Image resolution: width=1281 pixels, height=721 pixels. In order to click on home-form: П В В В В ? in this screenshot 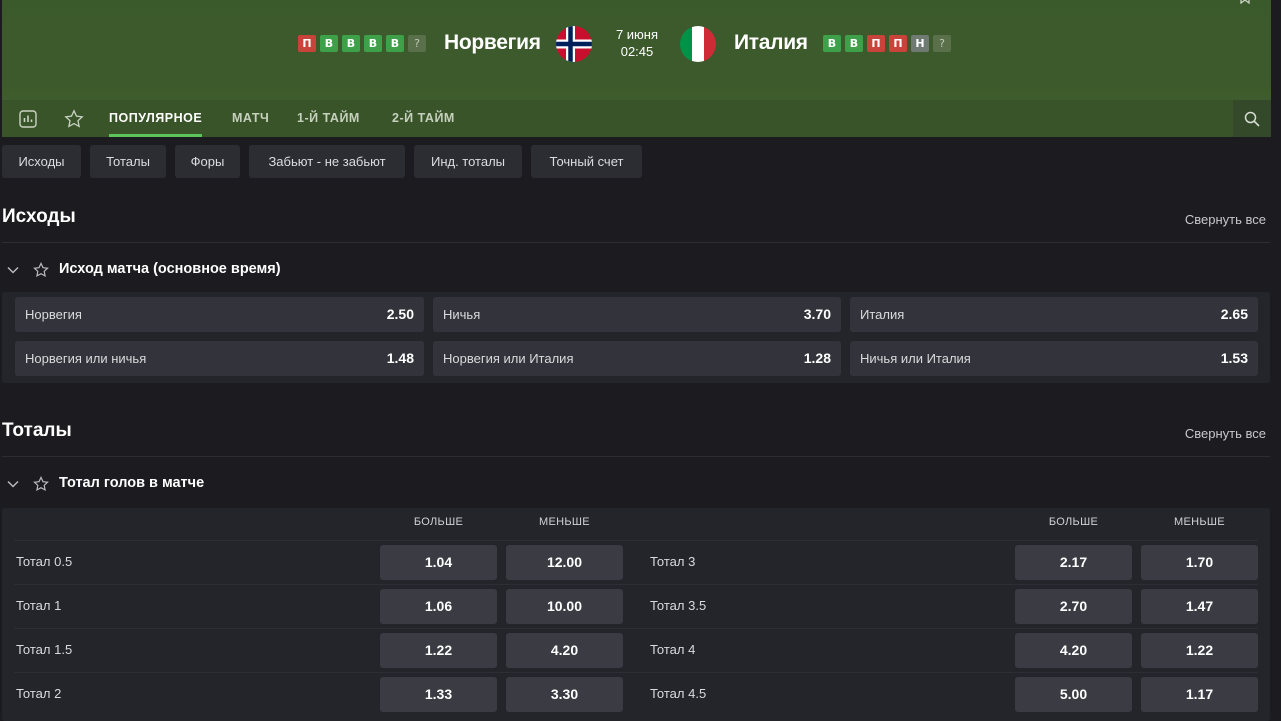, I will do `click(362, 43)`.